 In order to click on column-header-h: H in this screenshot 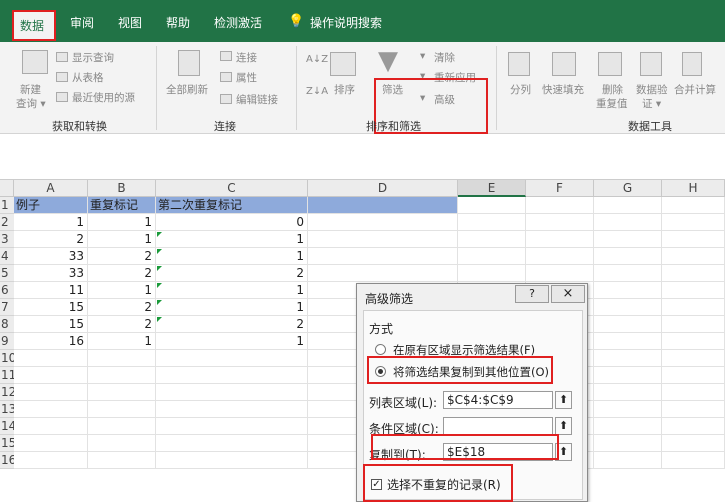, I will do `click(693, 188)`.